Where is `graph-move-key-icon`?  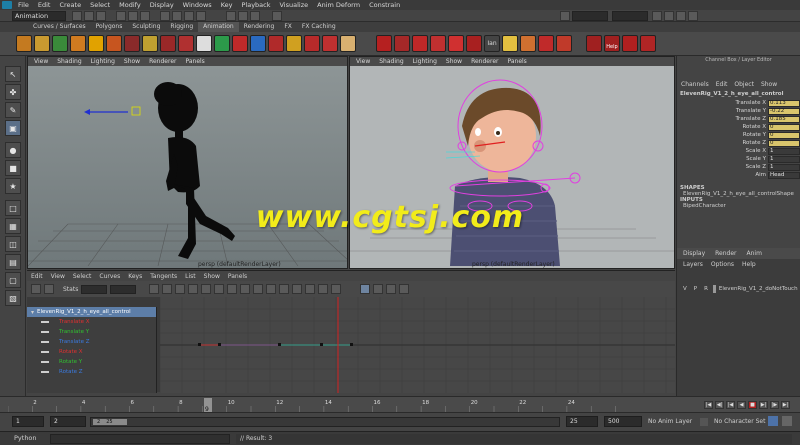
graph-move-key-icon is located at coordinates (36, 289).